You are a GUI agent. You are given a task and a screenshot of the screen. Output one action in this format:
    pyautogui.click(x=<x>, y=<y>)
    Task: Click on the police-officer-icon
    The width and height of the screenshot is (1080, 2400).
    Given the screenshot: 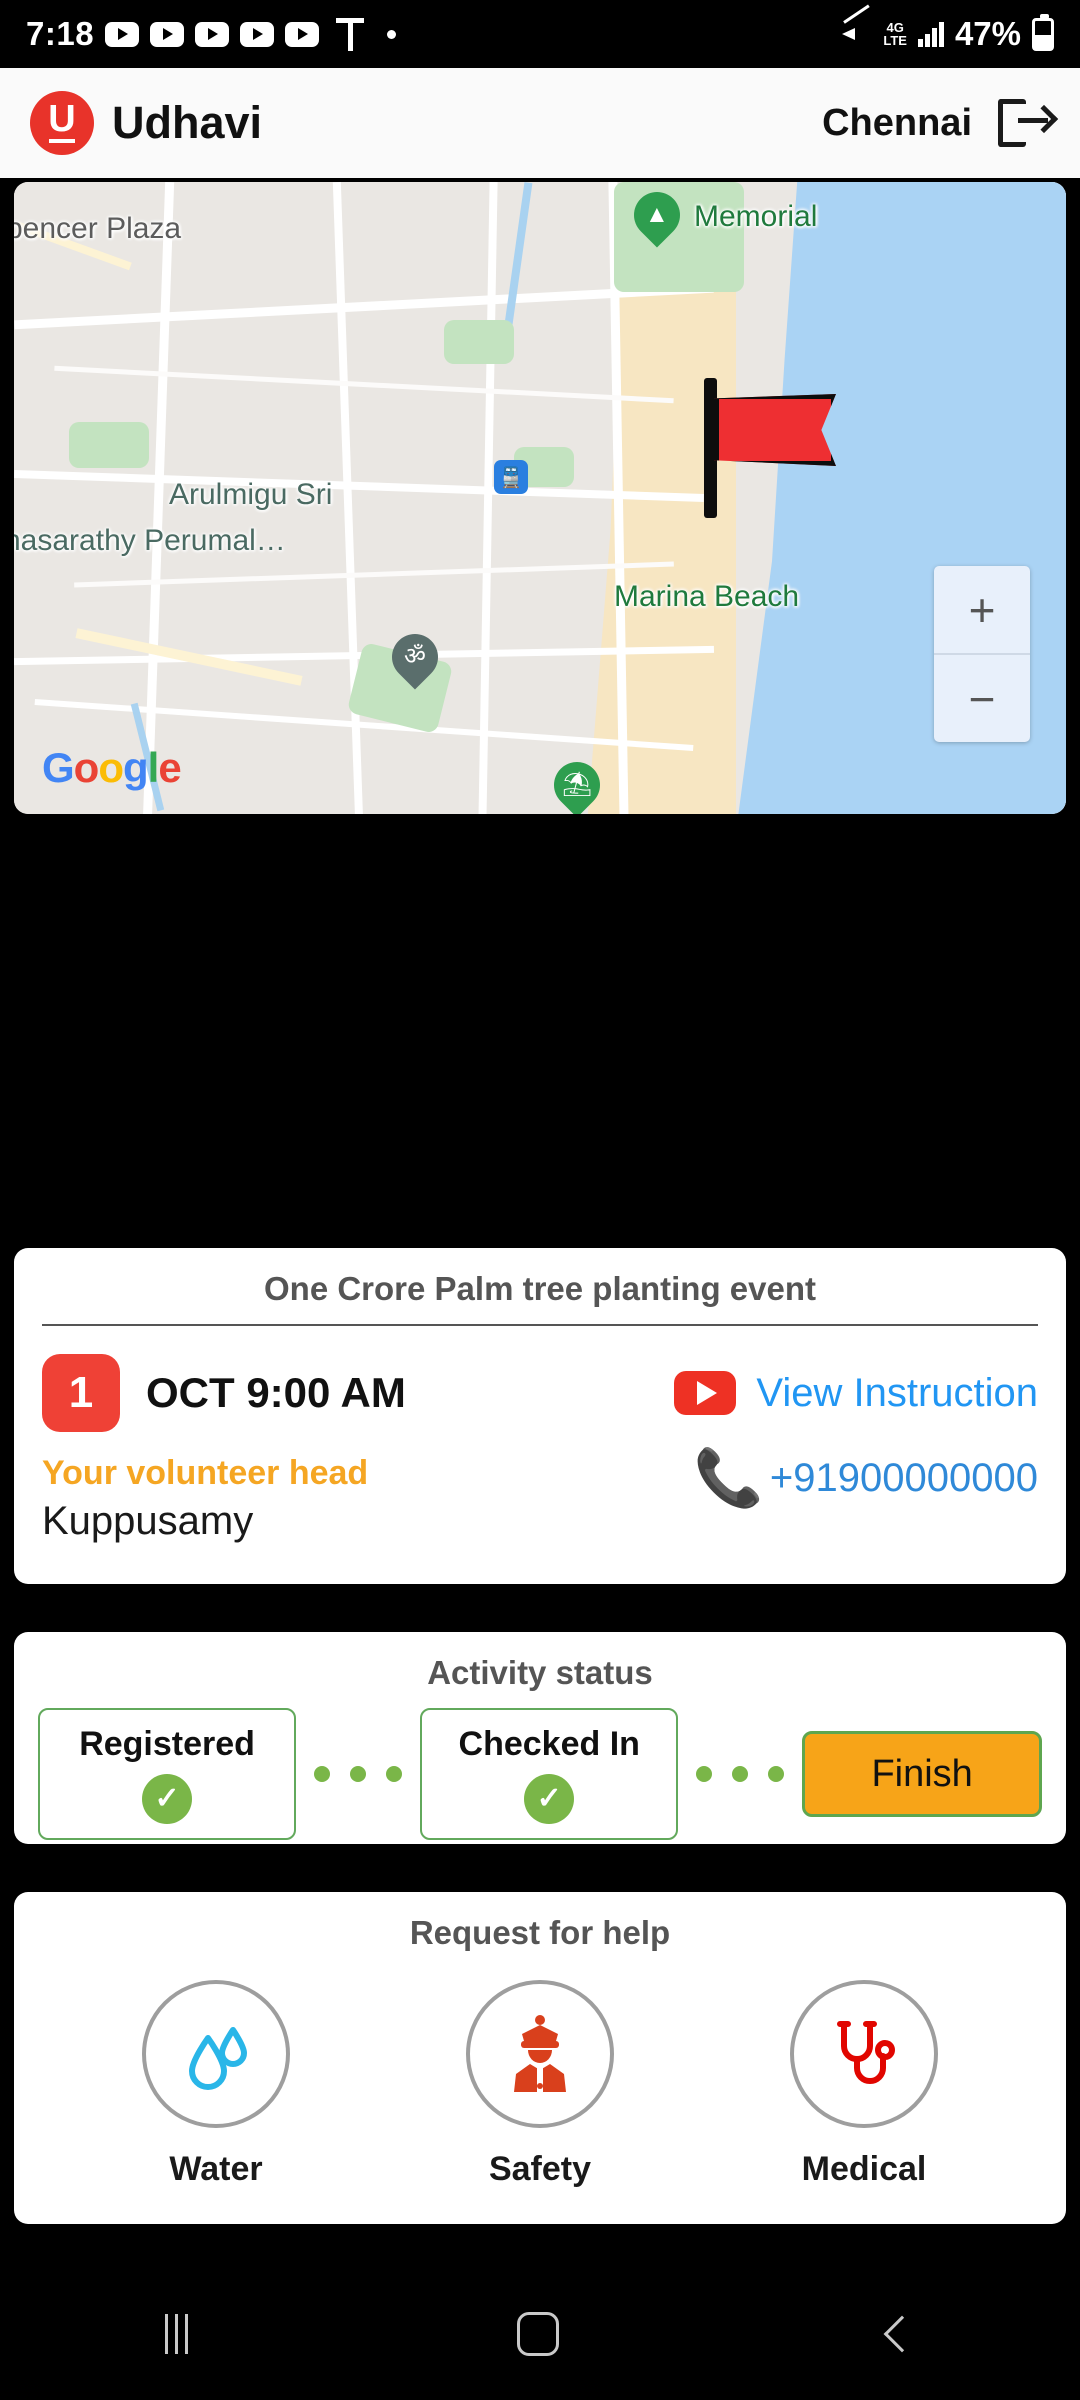 What is the action you would take?
    pyautogui.click(x=540, y=2054)
    